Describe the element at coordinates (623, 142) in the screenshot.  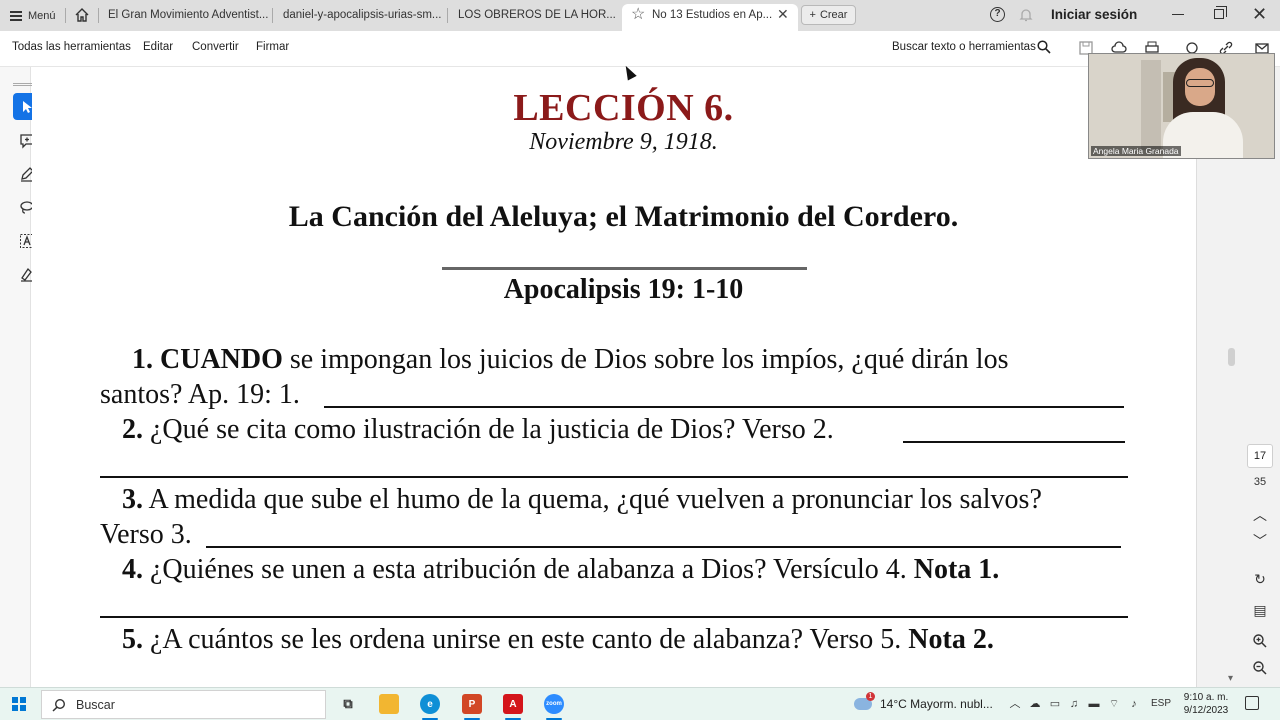
I see `lesson-date: Noviembre 9, 1918.` at that location.